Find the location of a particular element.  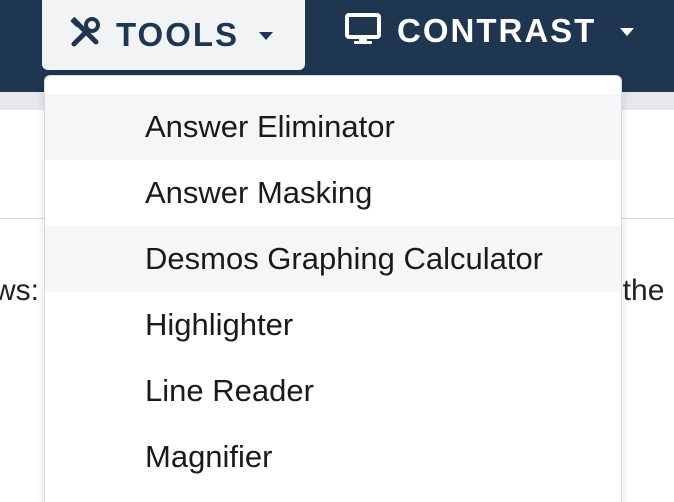

menu-item-desmos-graphing-calculator: Desmos Graphing Calculator is located at coordinates (333, 259).